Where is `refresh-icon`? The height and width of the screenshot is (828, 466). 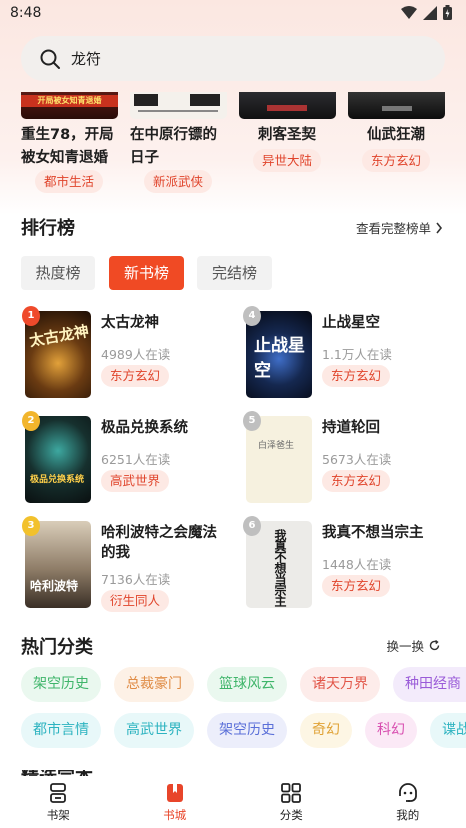
refresh-icon is located at coordinates (434, 645).